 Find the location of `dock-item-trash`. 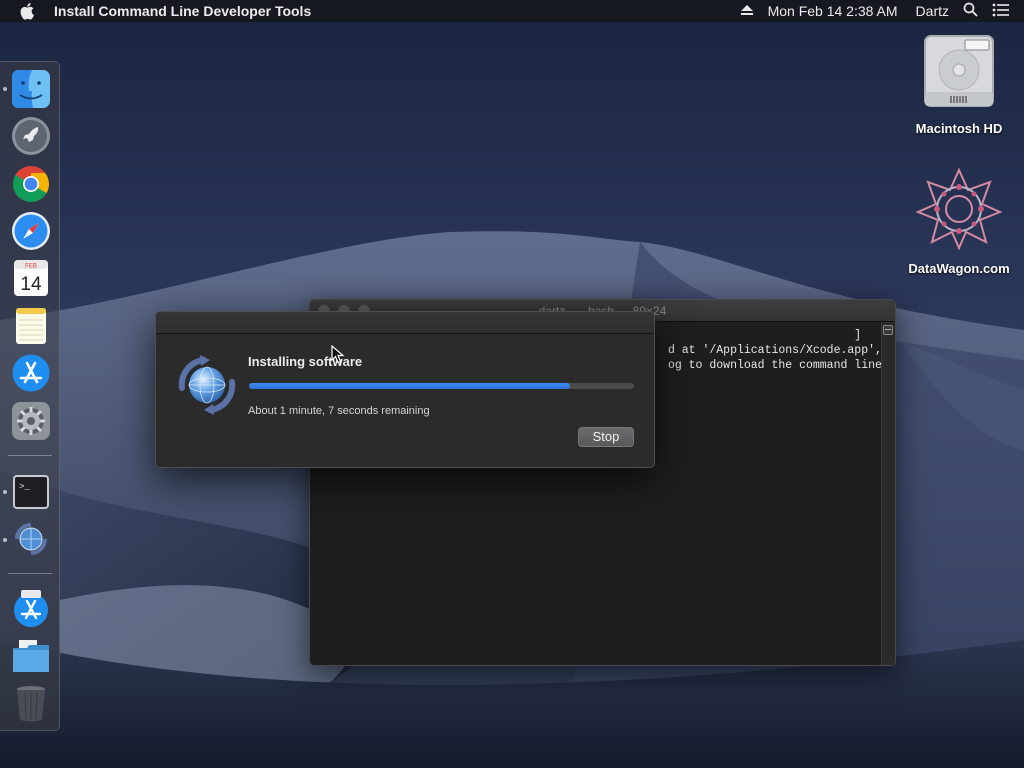

dock-item-trash is located at coordinates (31, 703).